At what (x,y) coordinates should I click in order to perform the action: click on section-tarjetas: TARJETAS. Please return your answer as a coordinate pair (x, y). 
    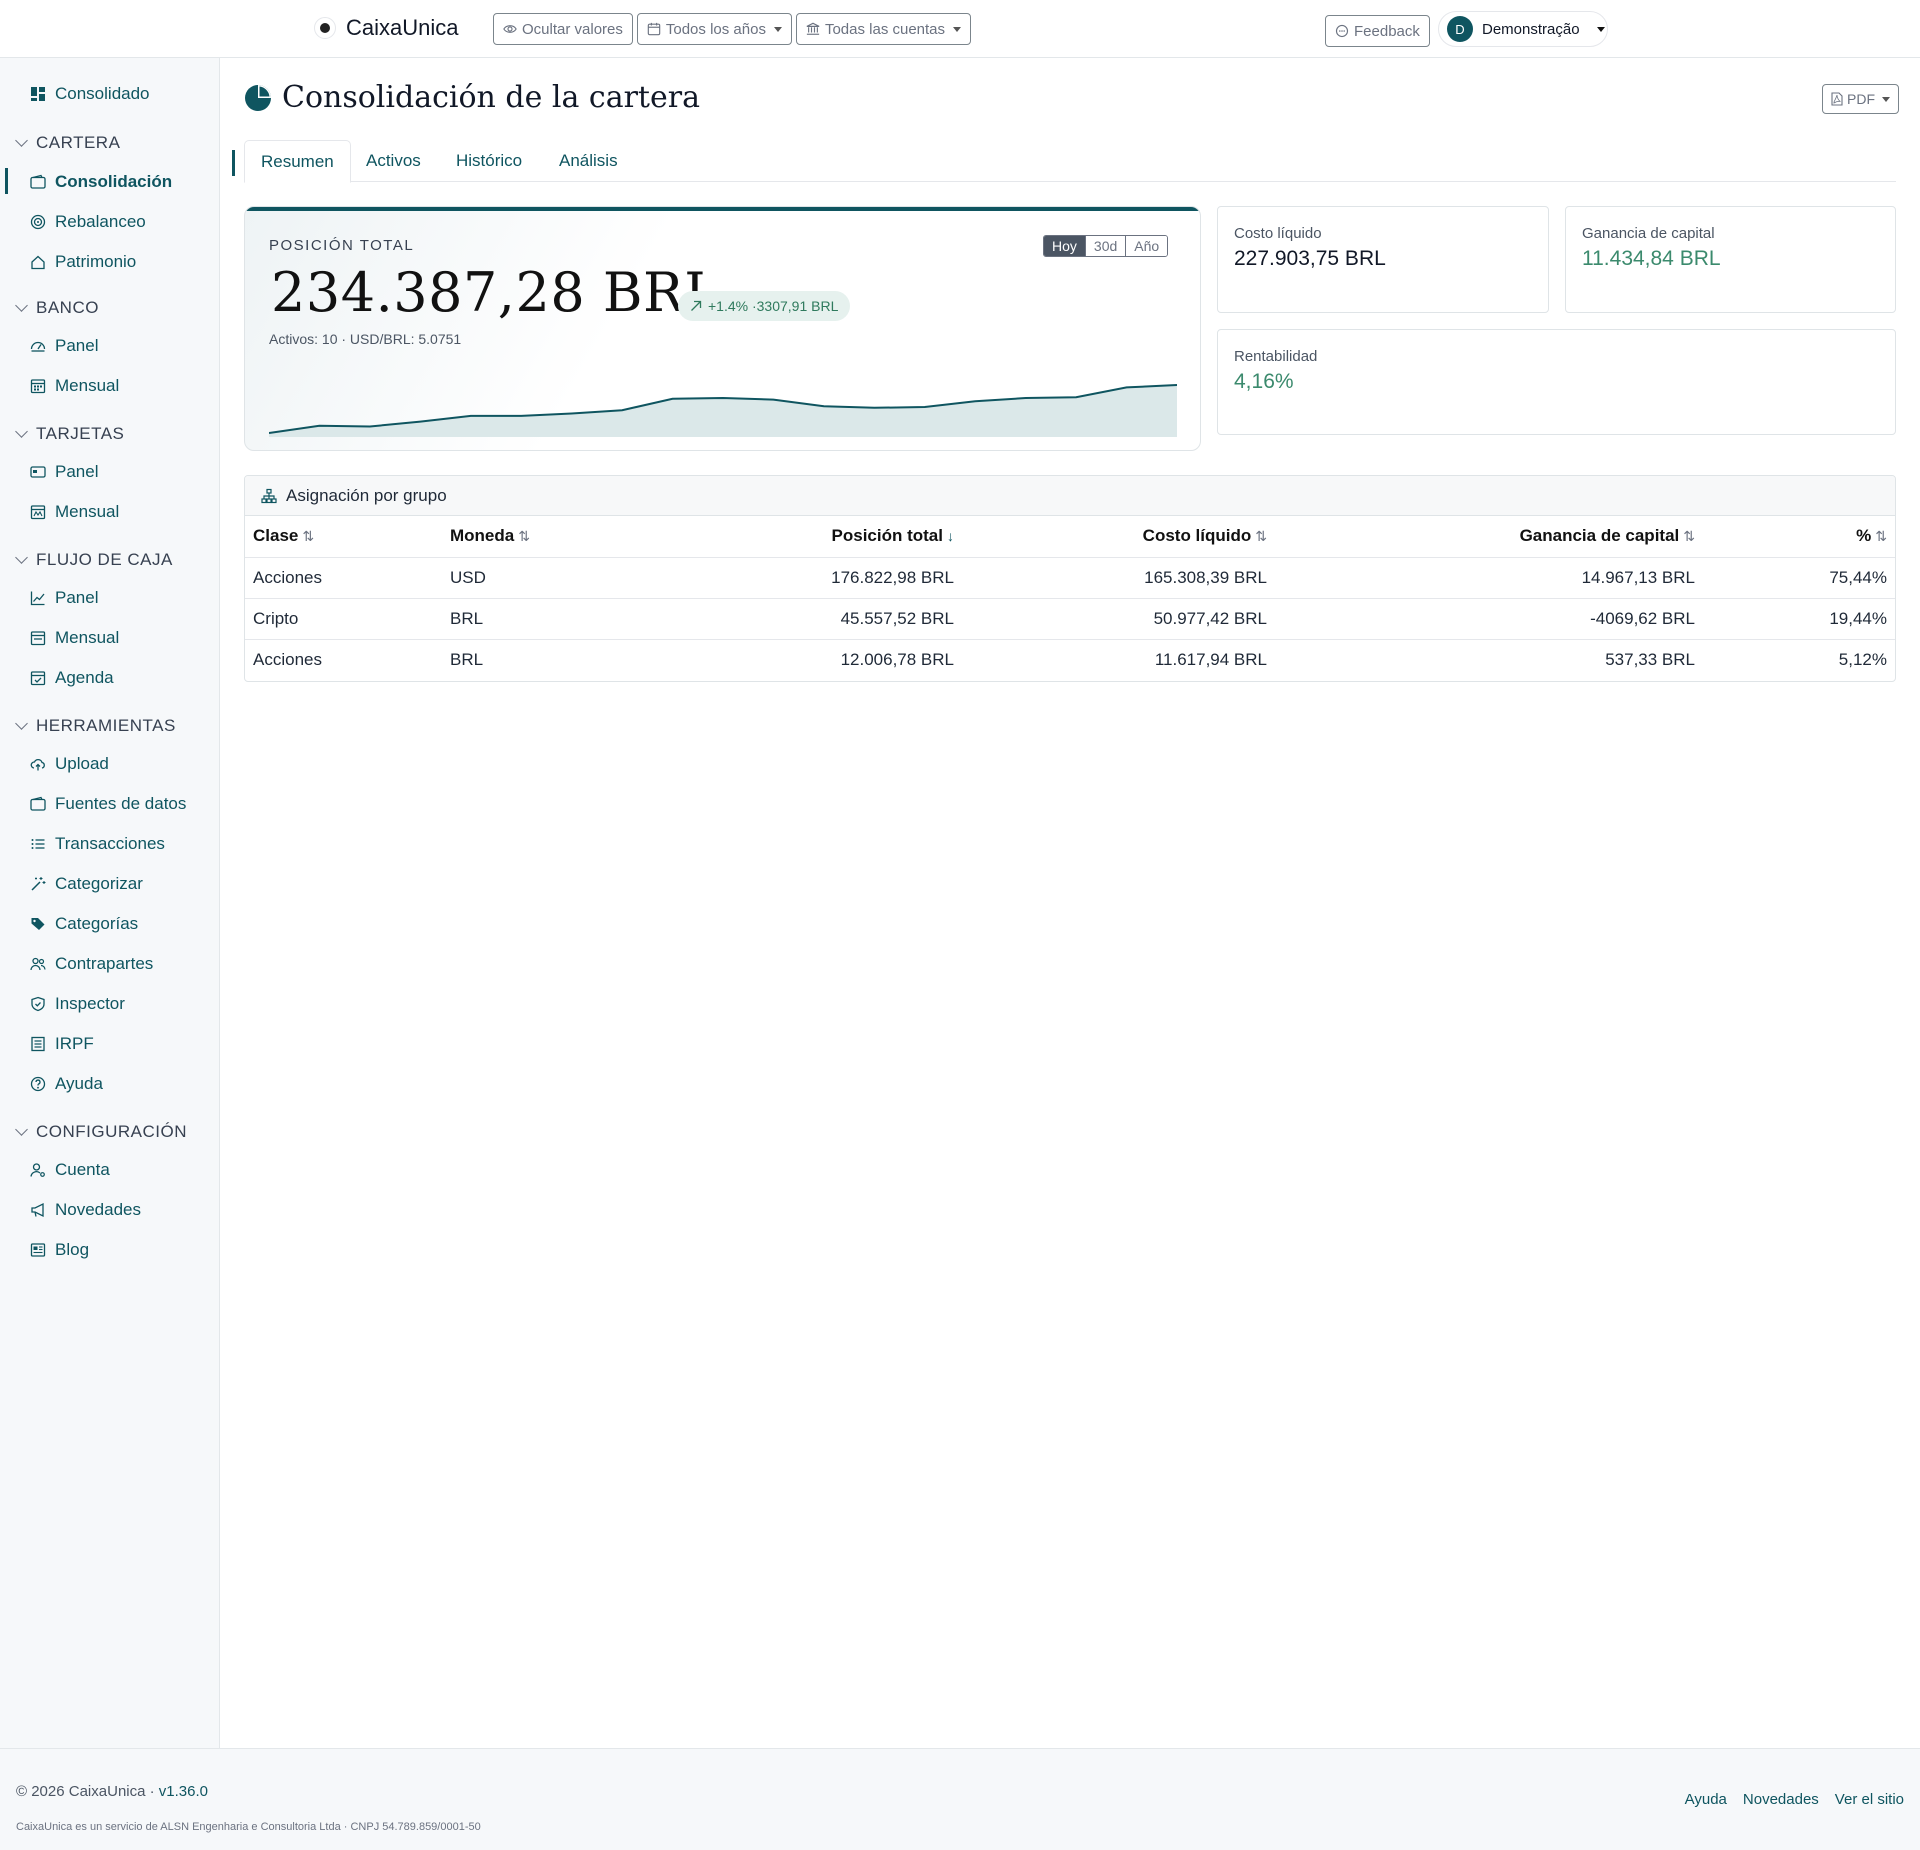
    Looking at the image, I should click on (70, 434).